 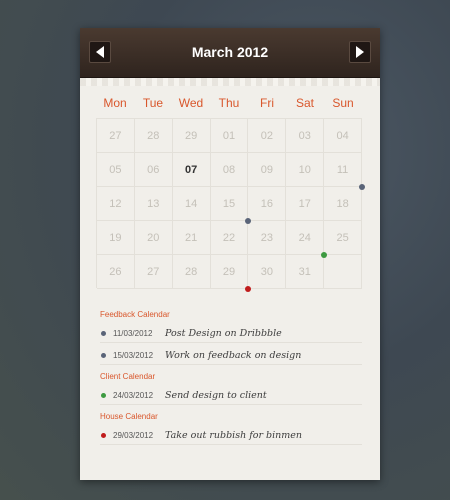 I want to click on calendar-week-row: 26 27 28 29 30 31, so click(x=230, y=273).